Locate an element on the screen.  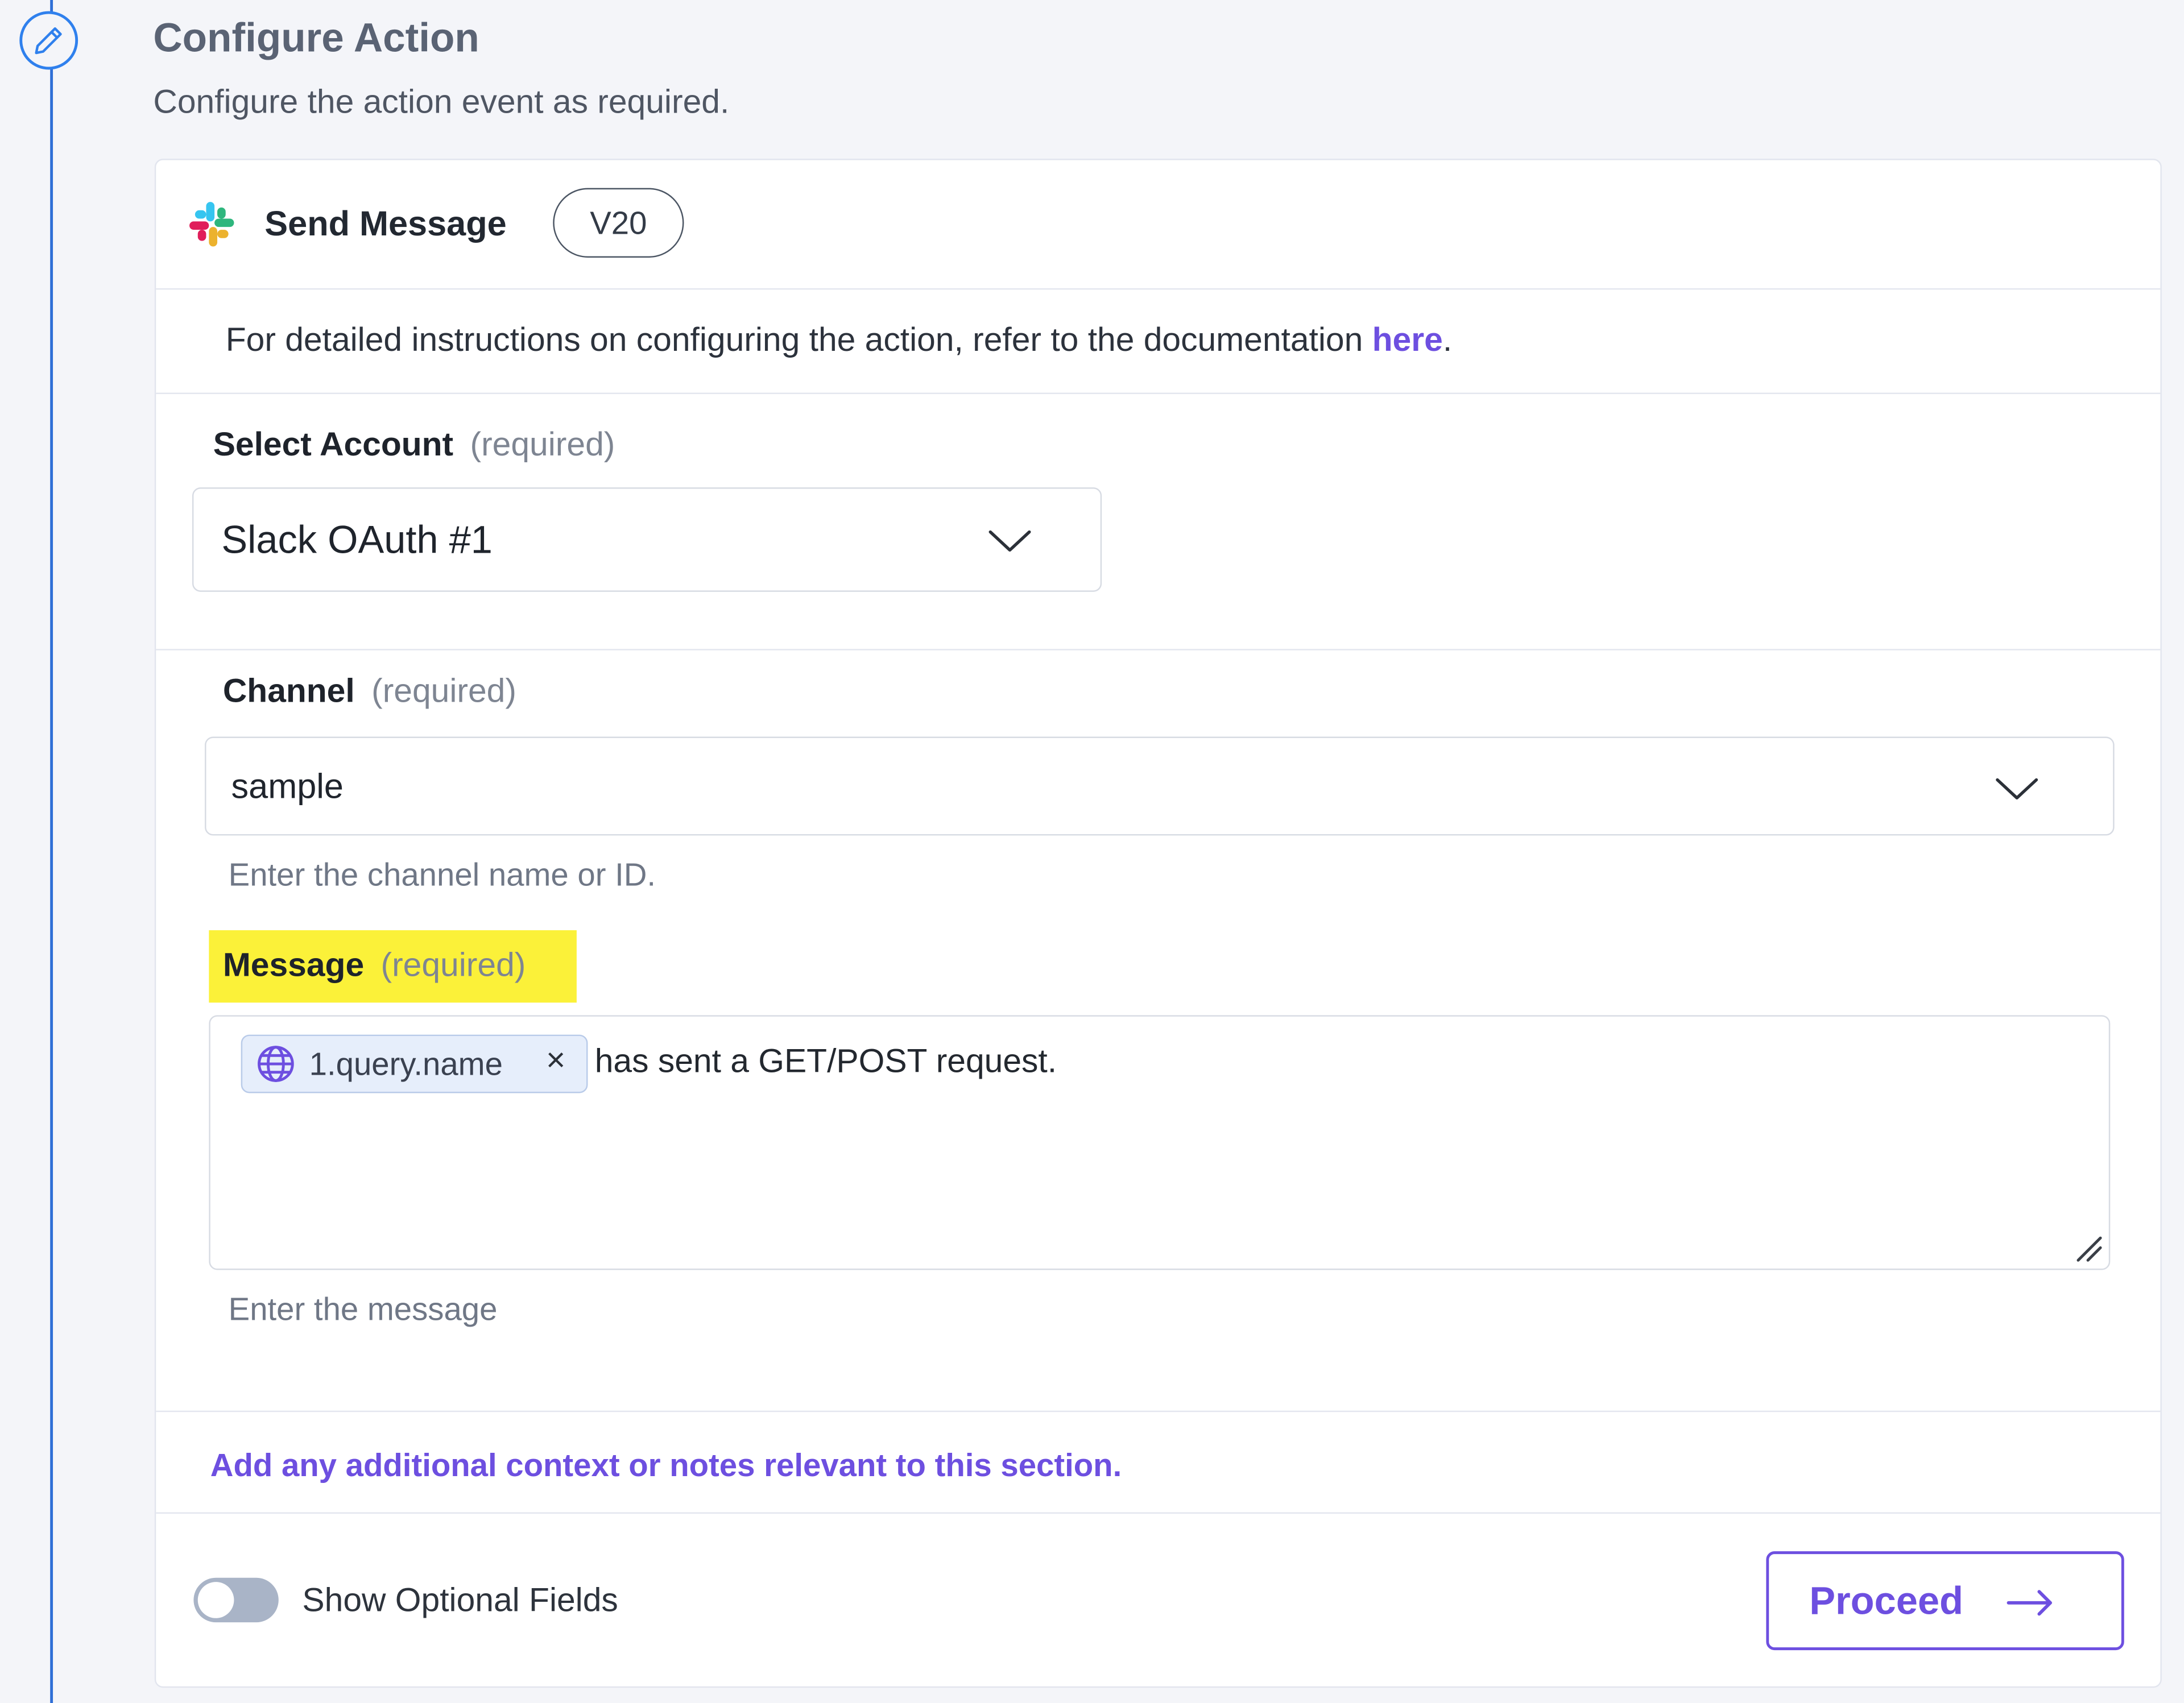
action-title: Send Message is located at coordinates (385, 225).